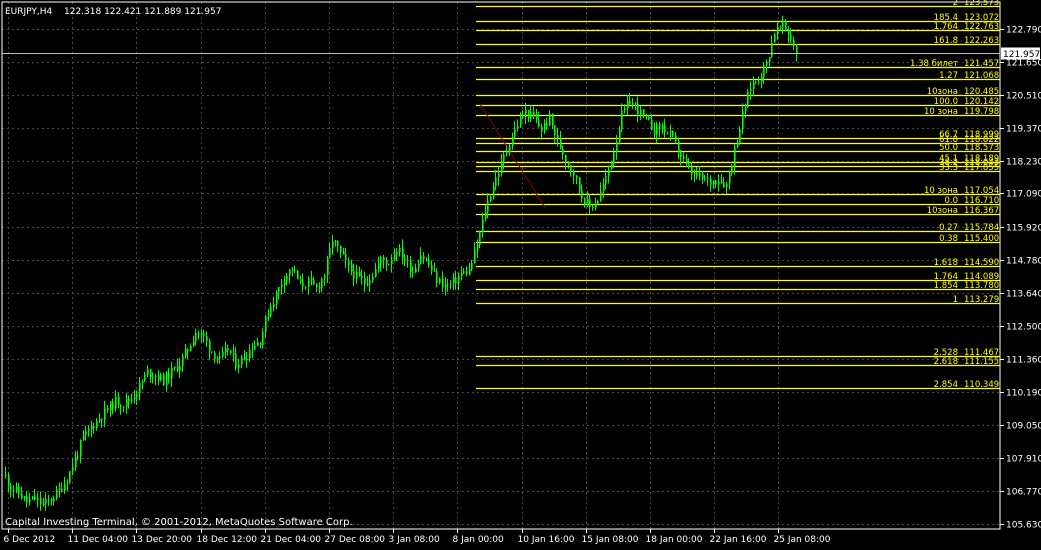 This screenshot has width=1041, height=550. What do you see at coordinates (955, 4) in the screenshot?
I see `fib-level-label: 2` at bounding box center [955, 4].